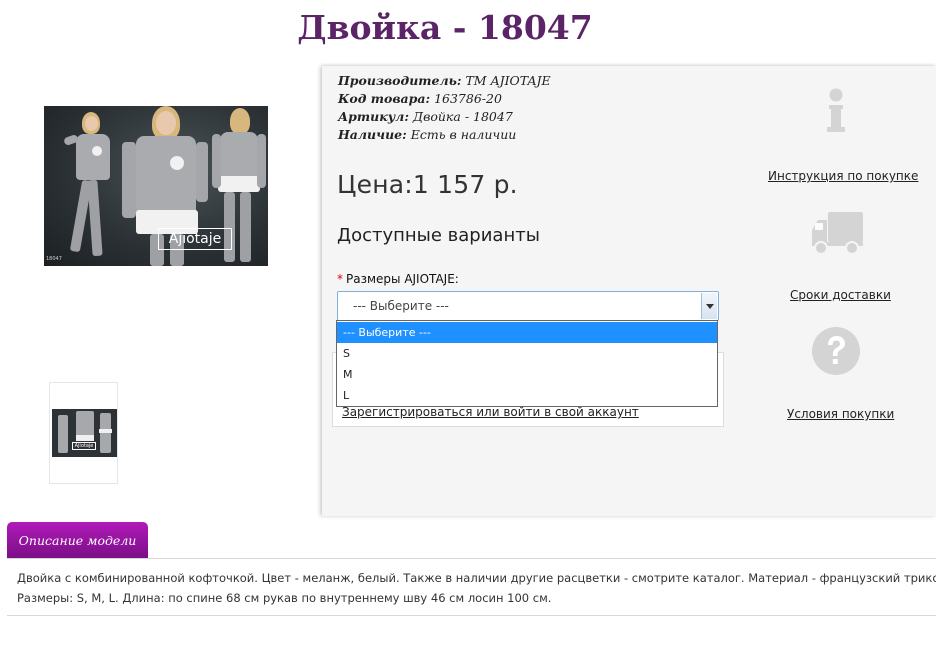  I want to click on manufacturer-row: Производитель: ТМ AJIOTAJE, so click(444, 81).